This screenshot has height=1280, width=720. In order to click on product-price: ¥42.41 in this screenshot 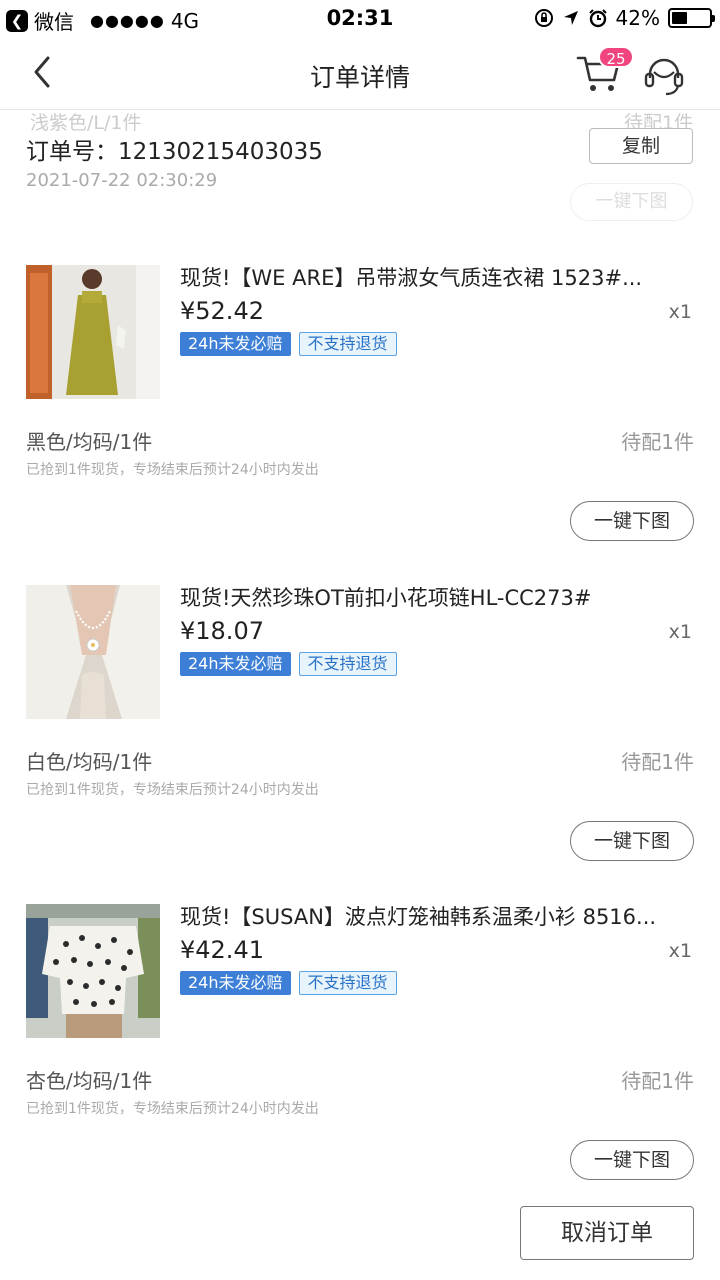, I will do `click(222, 950)`.